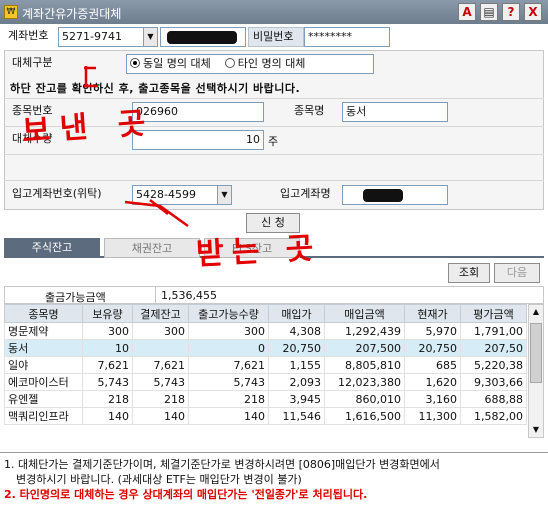 This screenshot has height=512, width=548. Describe the element at coordinates (469, 273) in the screenshot. I see `search-button: 조회` at that location.